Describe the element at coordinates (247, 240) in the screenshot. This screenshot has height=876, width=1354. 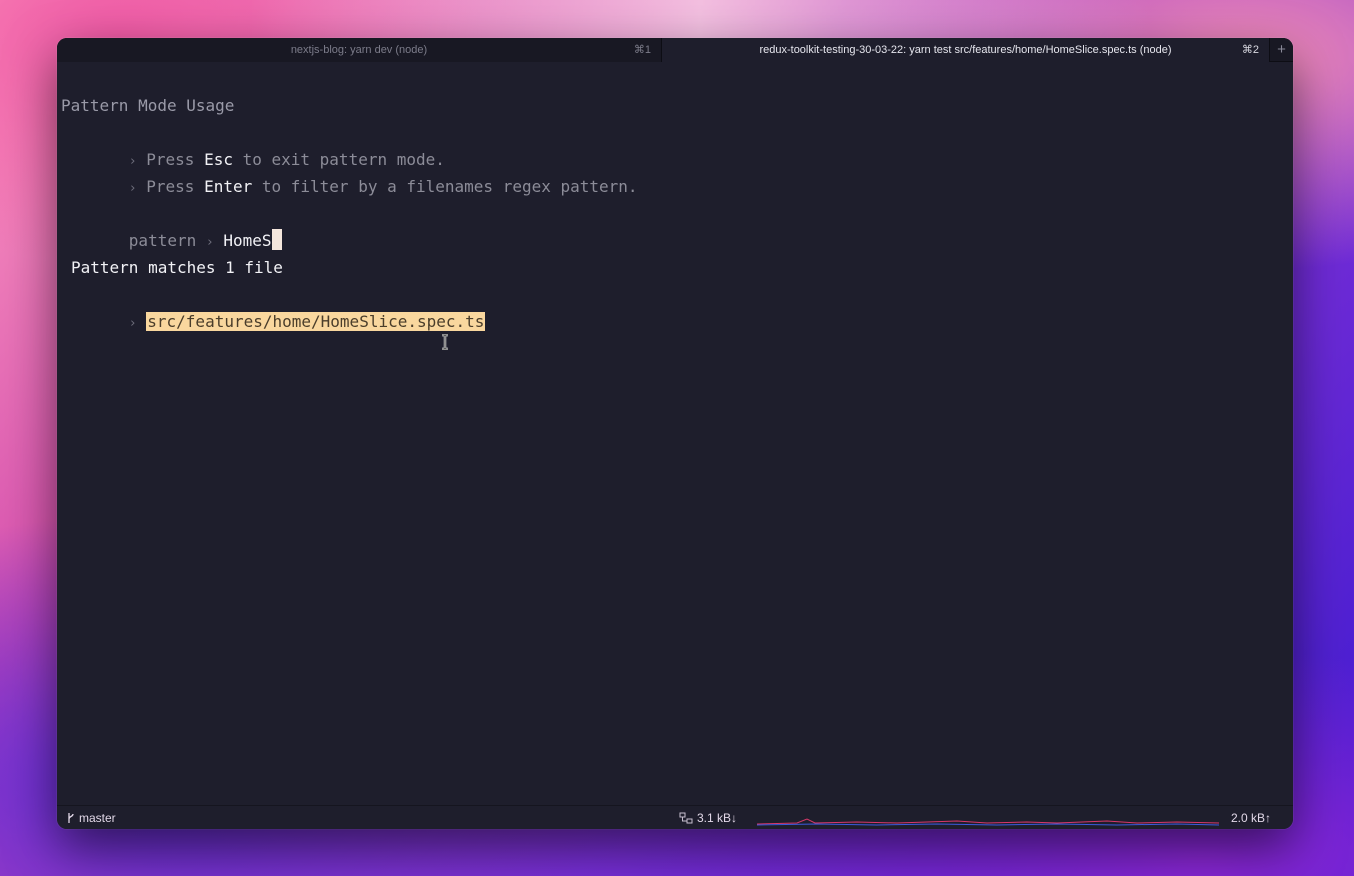
I see `pattern-input: HomeS` at that location.